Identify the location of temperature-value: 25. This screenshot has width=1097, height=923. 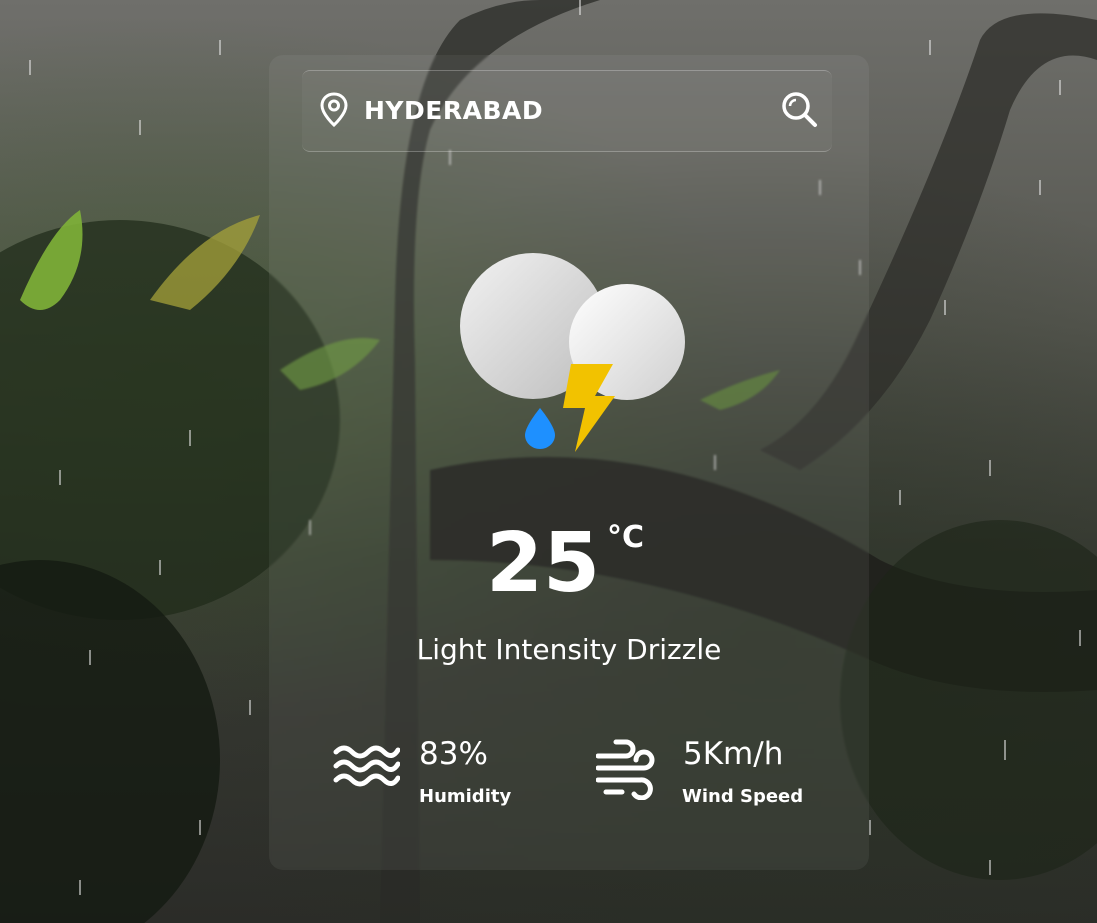
(543, 563).